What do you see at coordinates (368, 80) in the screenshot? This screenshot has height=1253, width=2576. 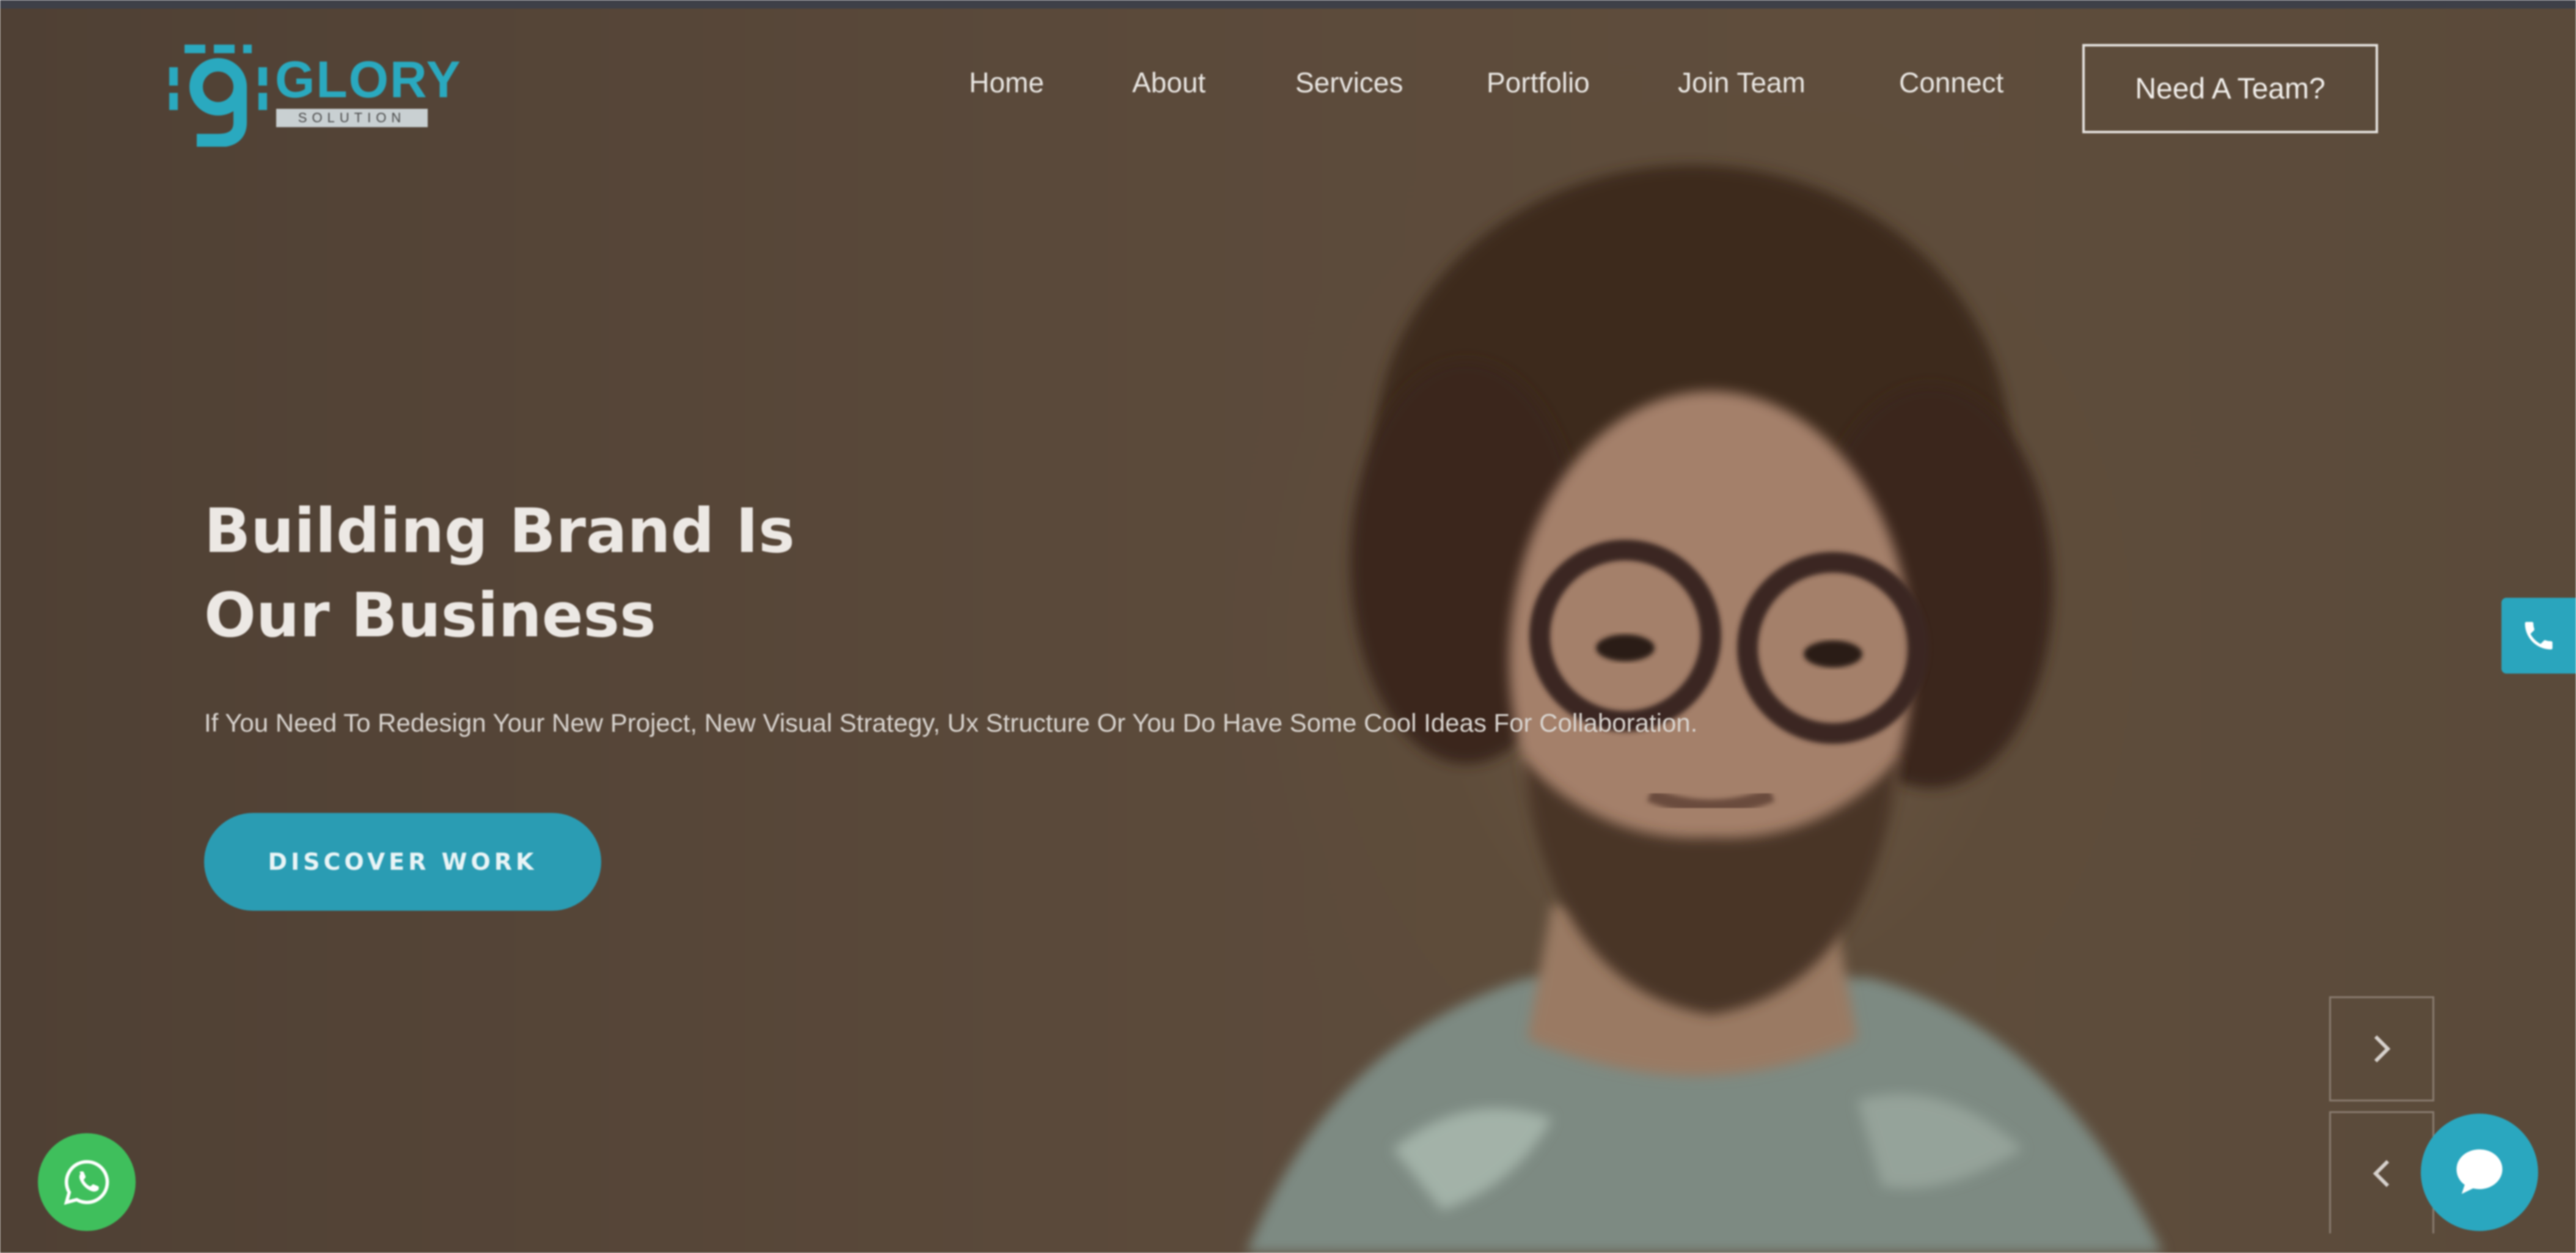 I see `logo-wordmark: GLORY` at bounding box center [368, 80].